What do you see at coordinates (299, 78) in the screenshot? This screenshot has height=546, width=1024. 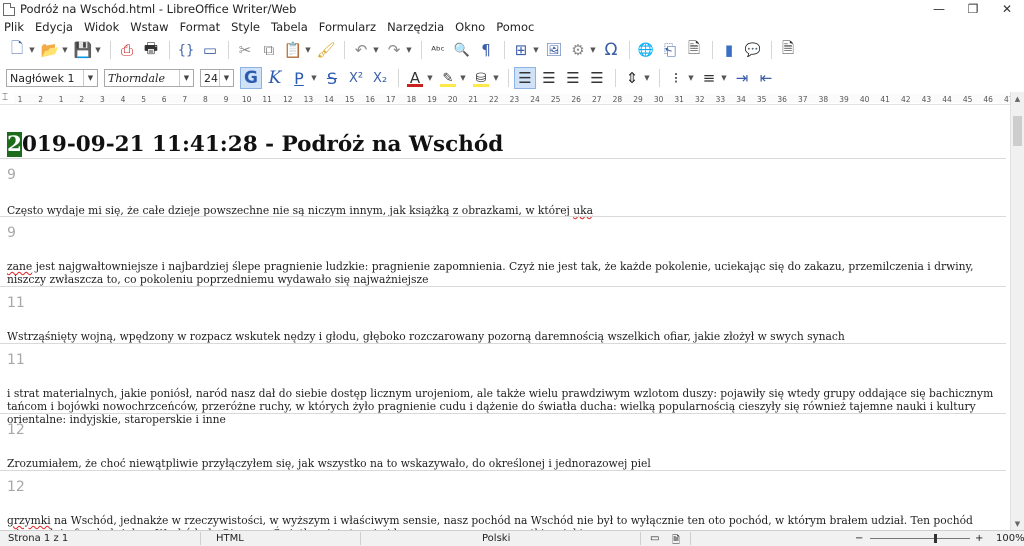 I see `underline-button: P` at bounding box center [299, 78].